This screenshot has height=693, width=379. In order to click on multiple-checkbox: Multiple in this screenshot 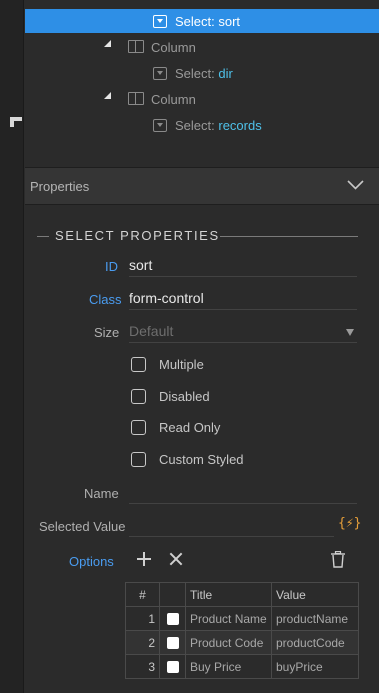, I will do `click(167, 364)`.